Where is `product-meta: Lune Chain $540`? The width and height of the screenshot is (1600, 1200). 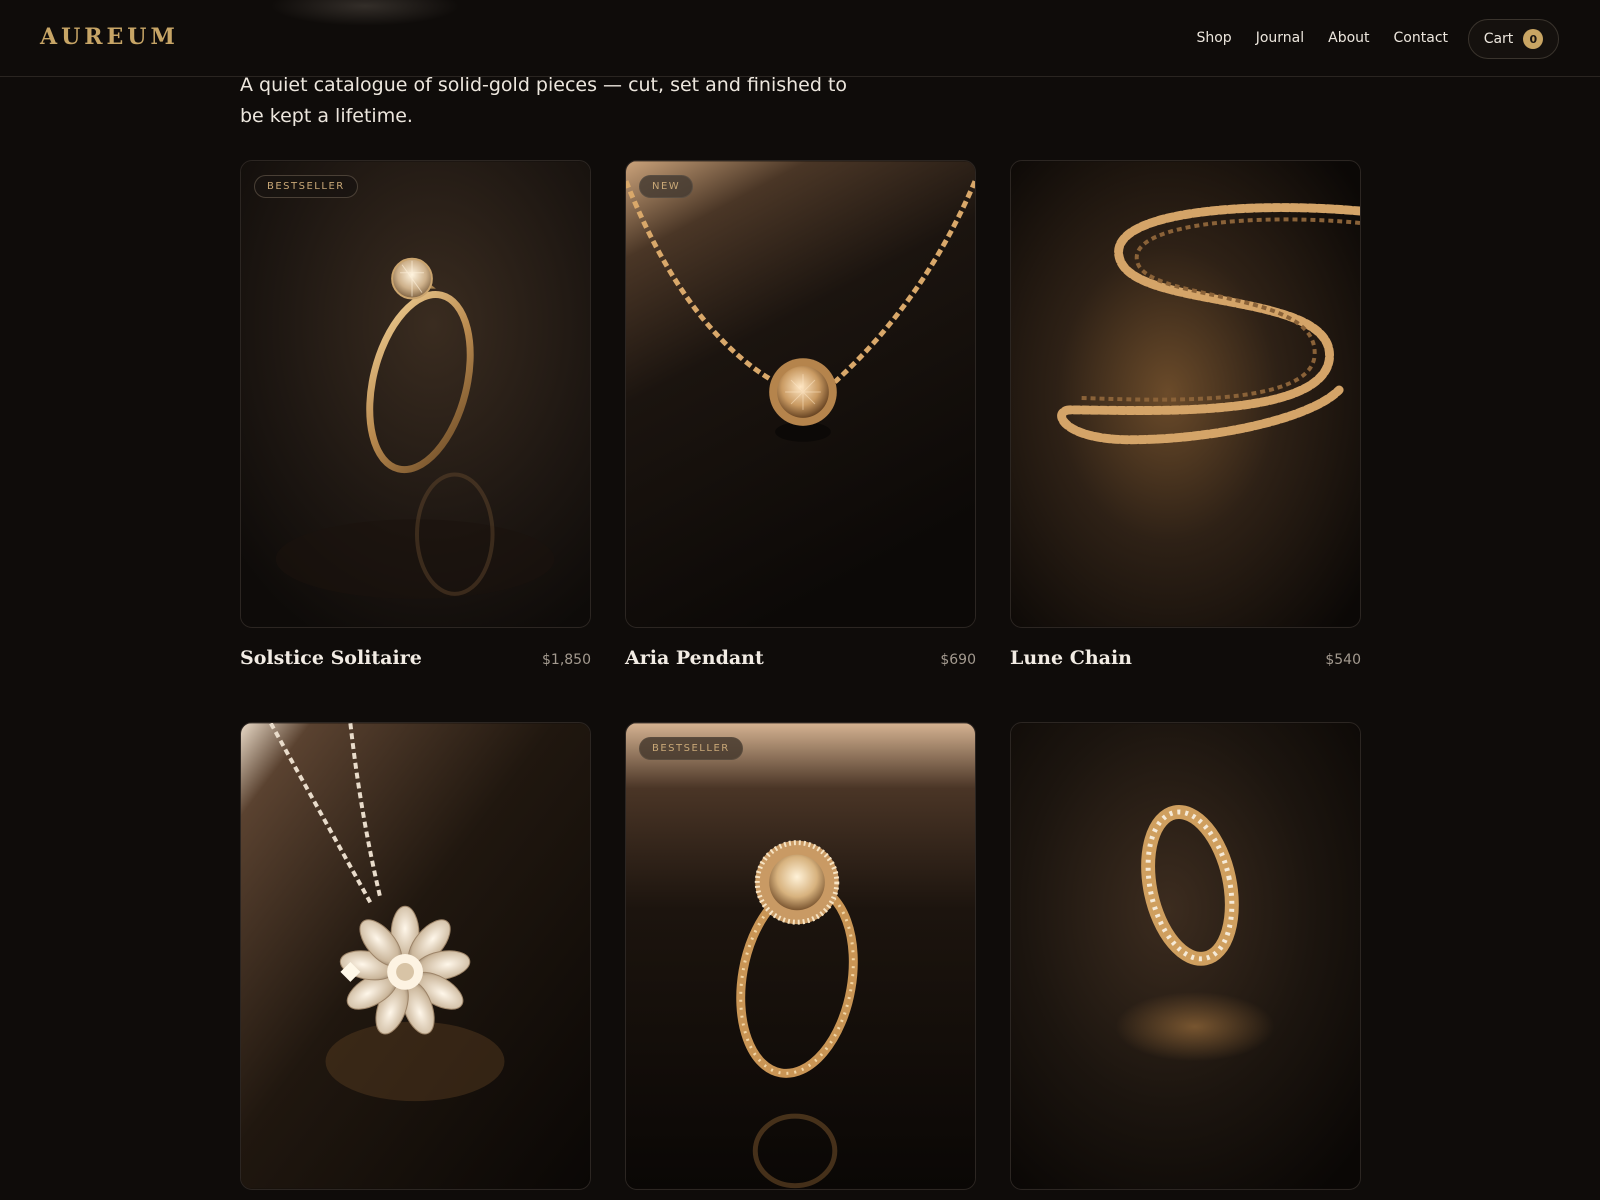
product-meta: Lune Chain $540 is located at coordinates (1185, 658).